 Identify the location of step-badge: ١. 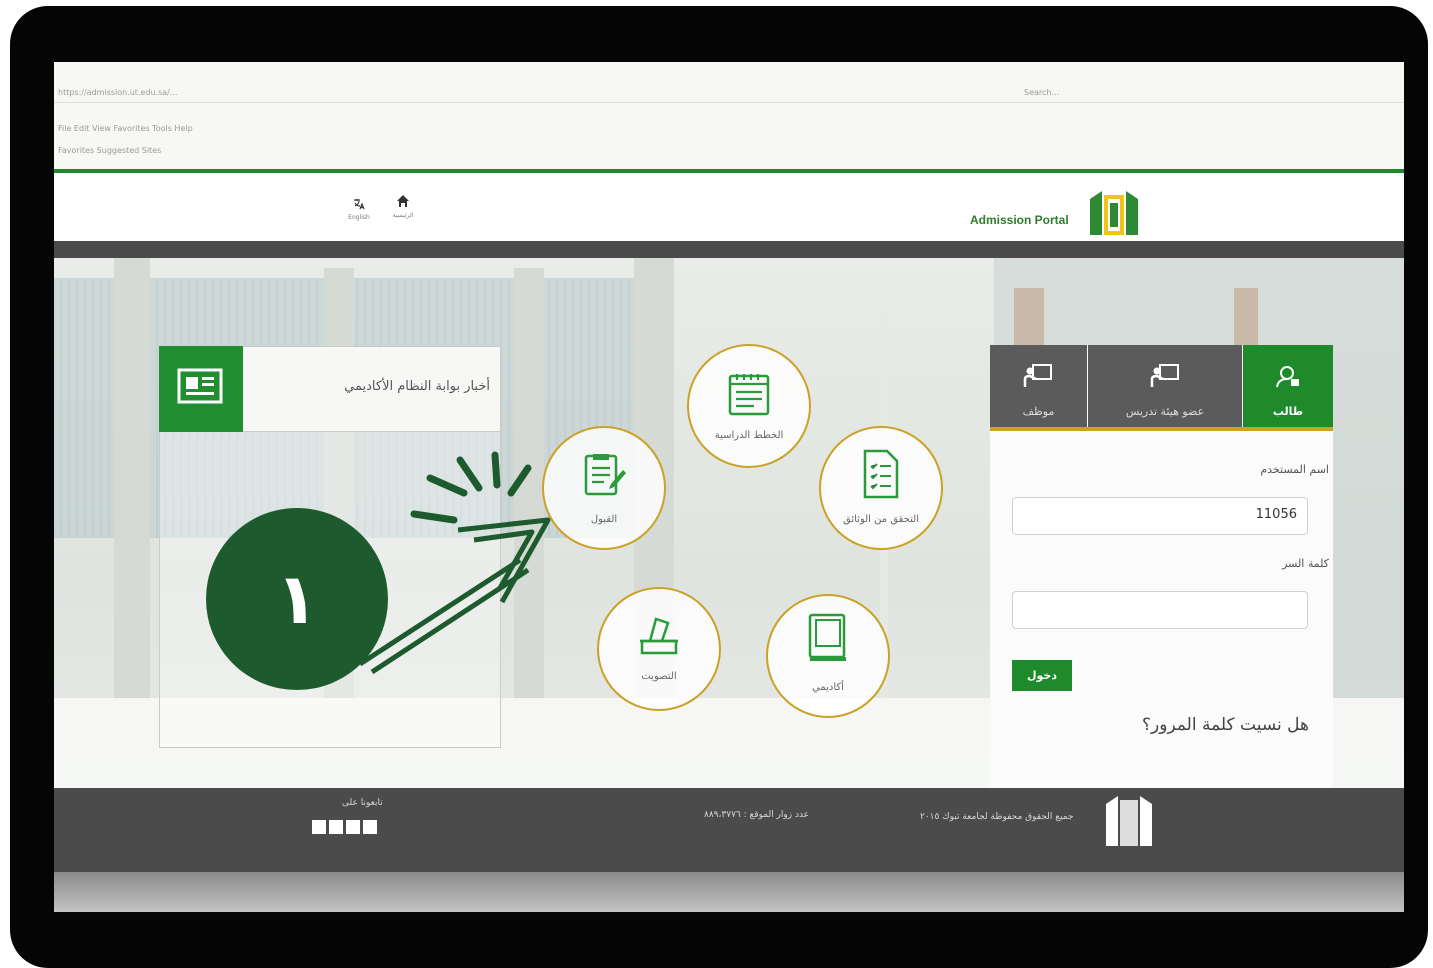
(297, 599).